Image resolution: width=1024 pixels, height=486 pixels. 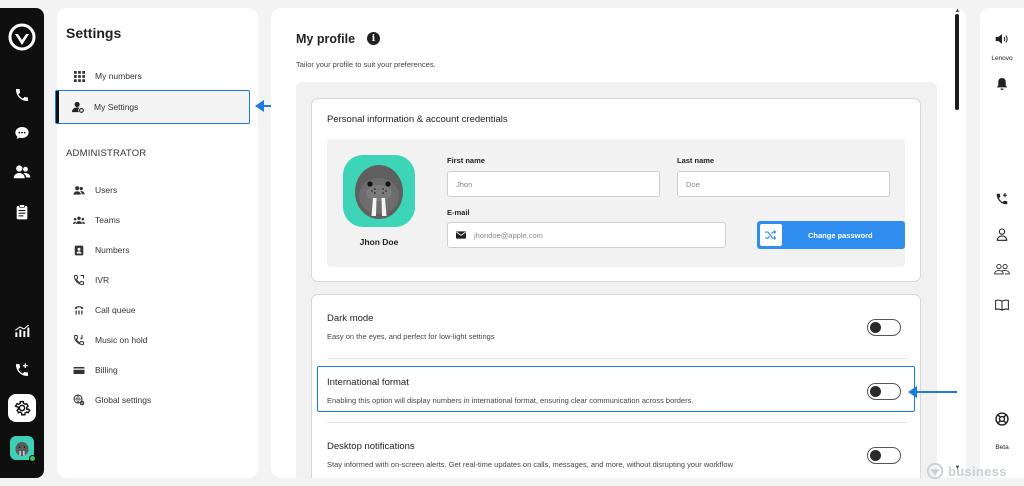 I want to click on bell-icon, so click(x=1002, y=84).